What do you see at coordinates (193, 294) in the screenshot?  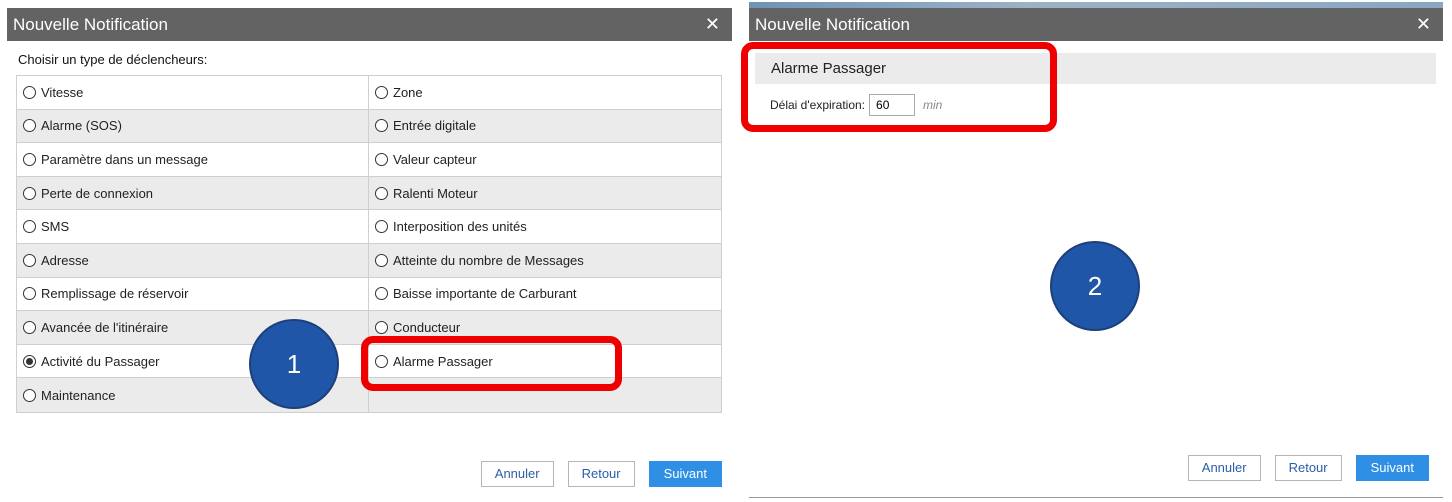 I see `option-remplissage-reservoir: Remplissage de réservoir` at bounding box center [193, 294].